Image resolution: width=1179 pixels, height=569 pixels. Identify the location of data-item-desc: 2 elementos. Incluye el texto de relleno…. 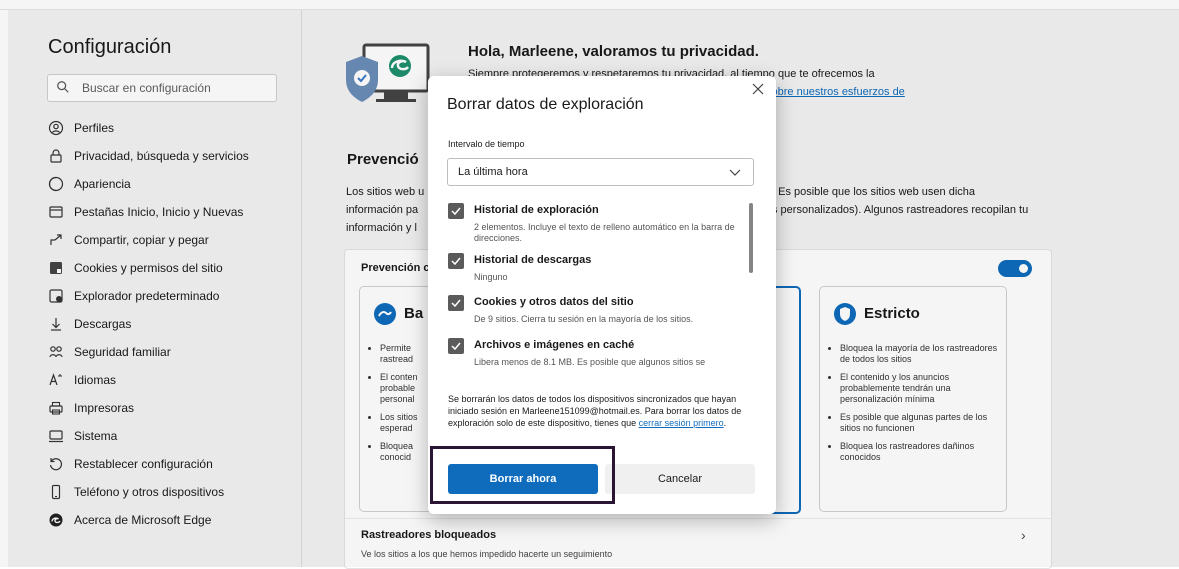
(604, 232).